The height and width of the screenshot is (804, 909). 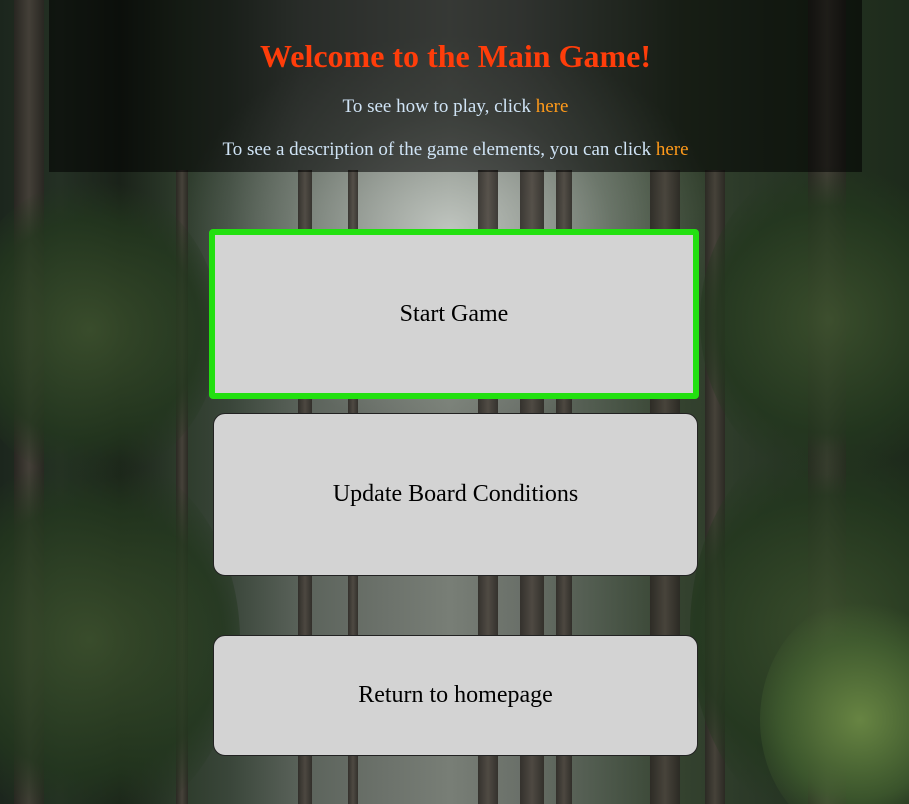 What do you see at coordinates (455, 56) in the screenshot?
I see `page-title: Welcome to the Main Game!` at bounding box center [455, 56].